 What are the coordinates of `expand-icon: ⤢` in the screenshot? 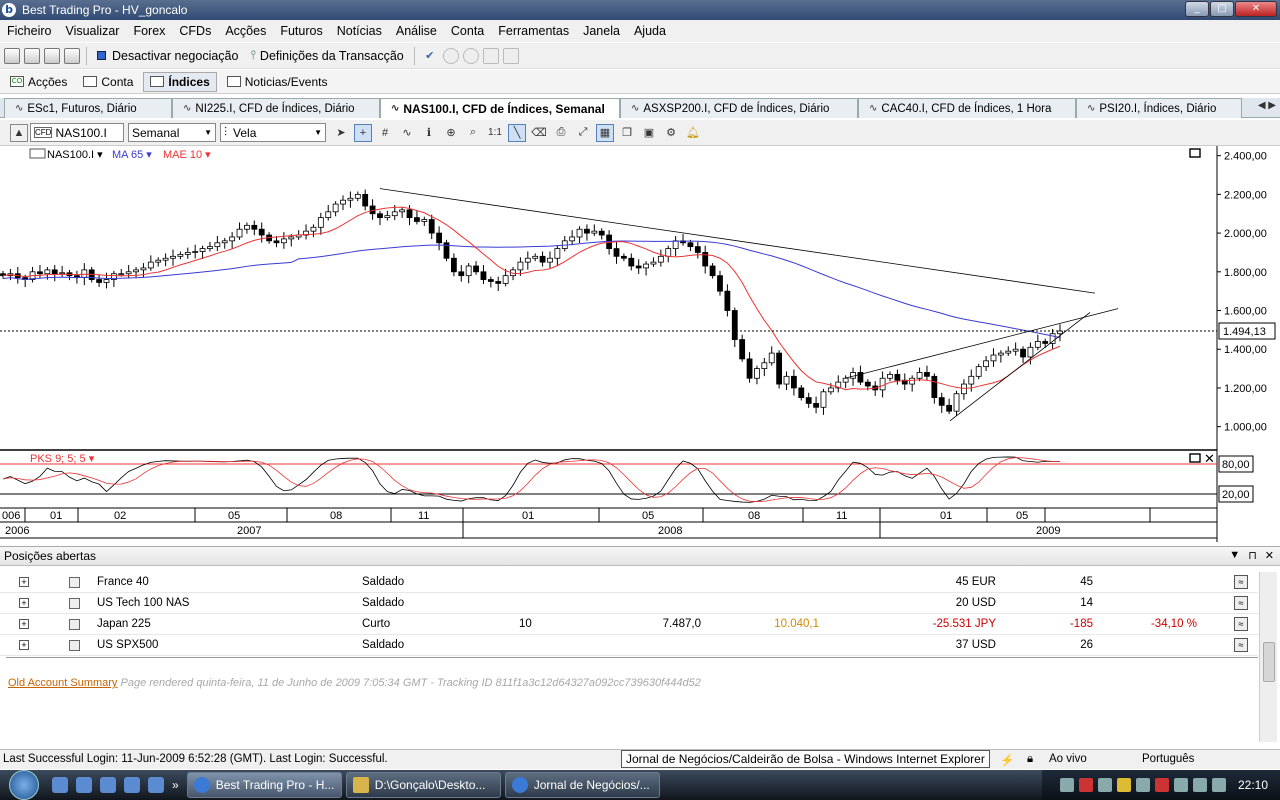 It's located at (583, 133).